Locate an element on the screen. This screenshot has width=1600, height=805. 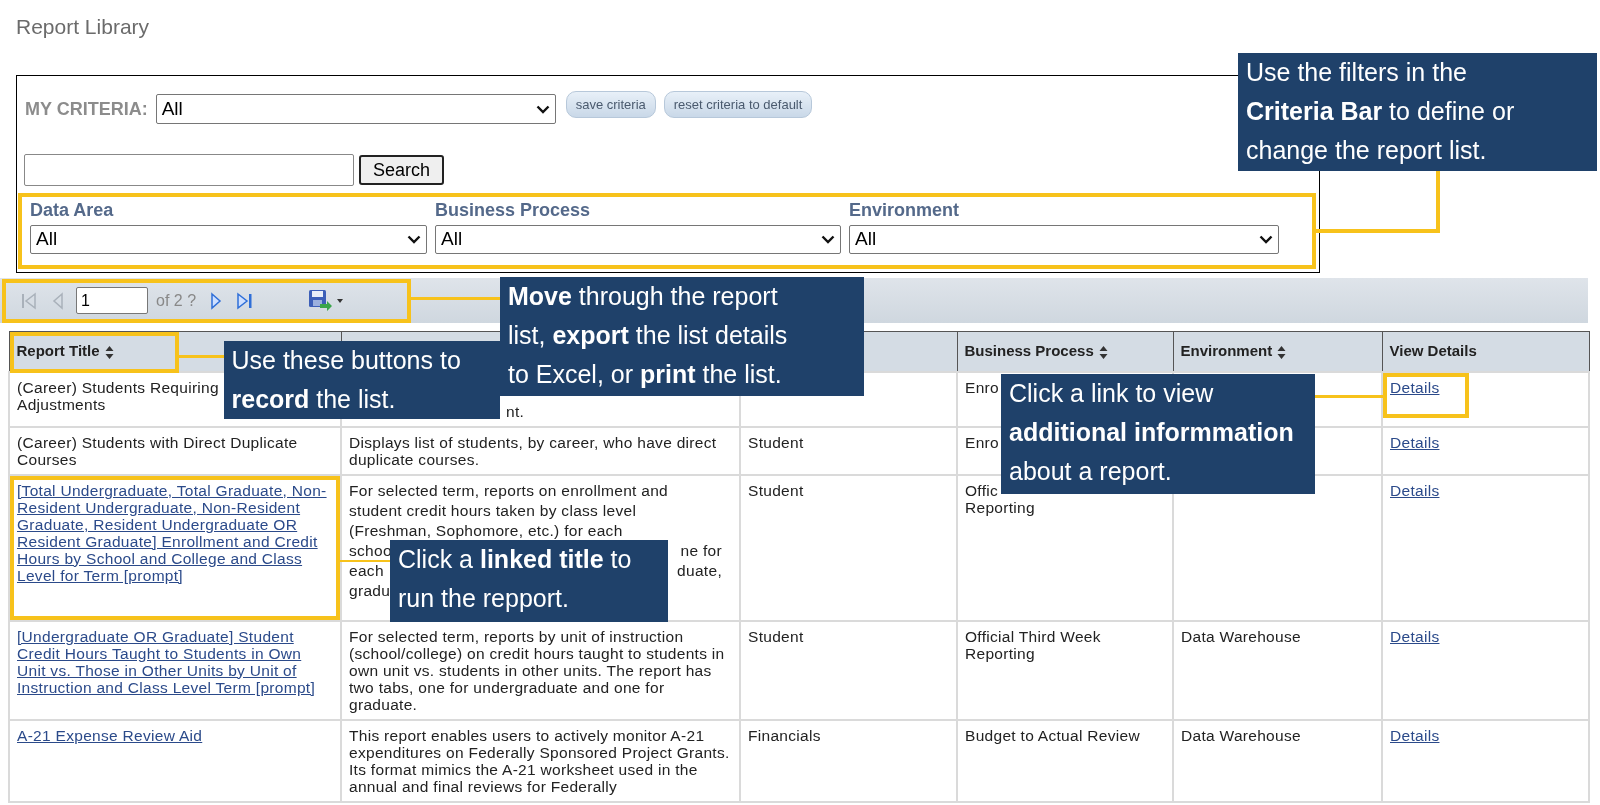
callout: Move through the report list, export the list details to Excel, or print the list. is located at coordinates (682, 336).